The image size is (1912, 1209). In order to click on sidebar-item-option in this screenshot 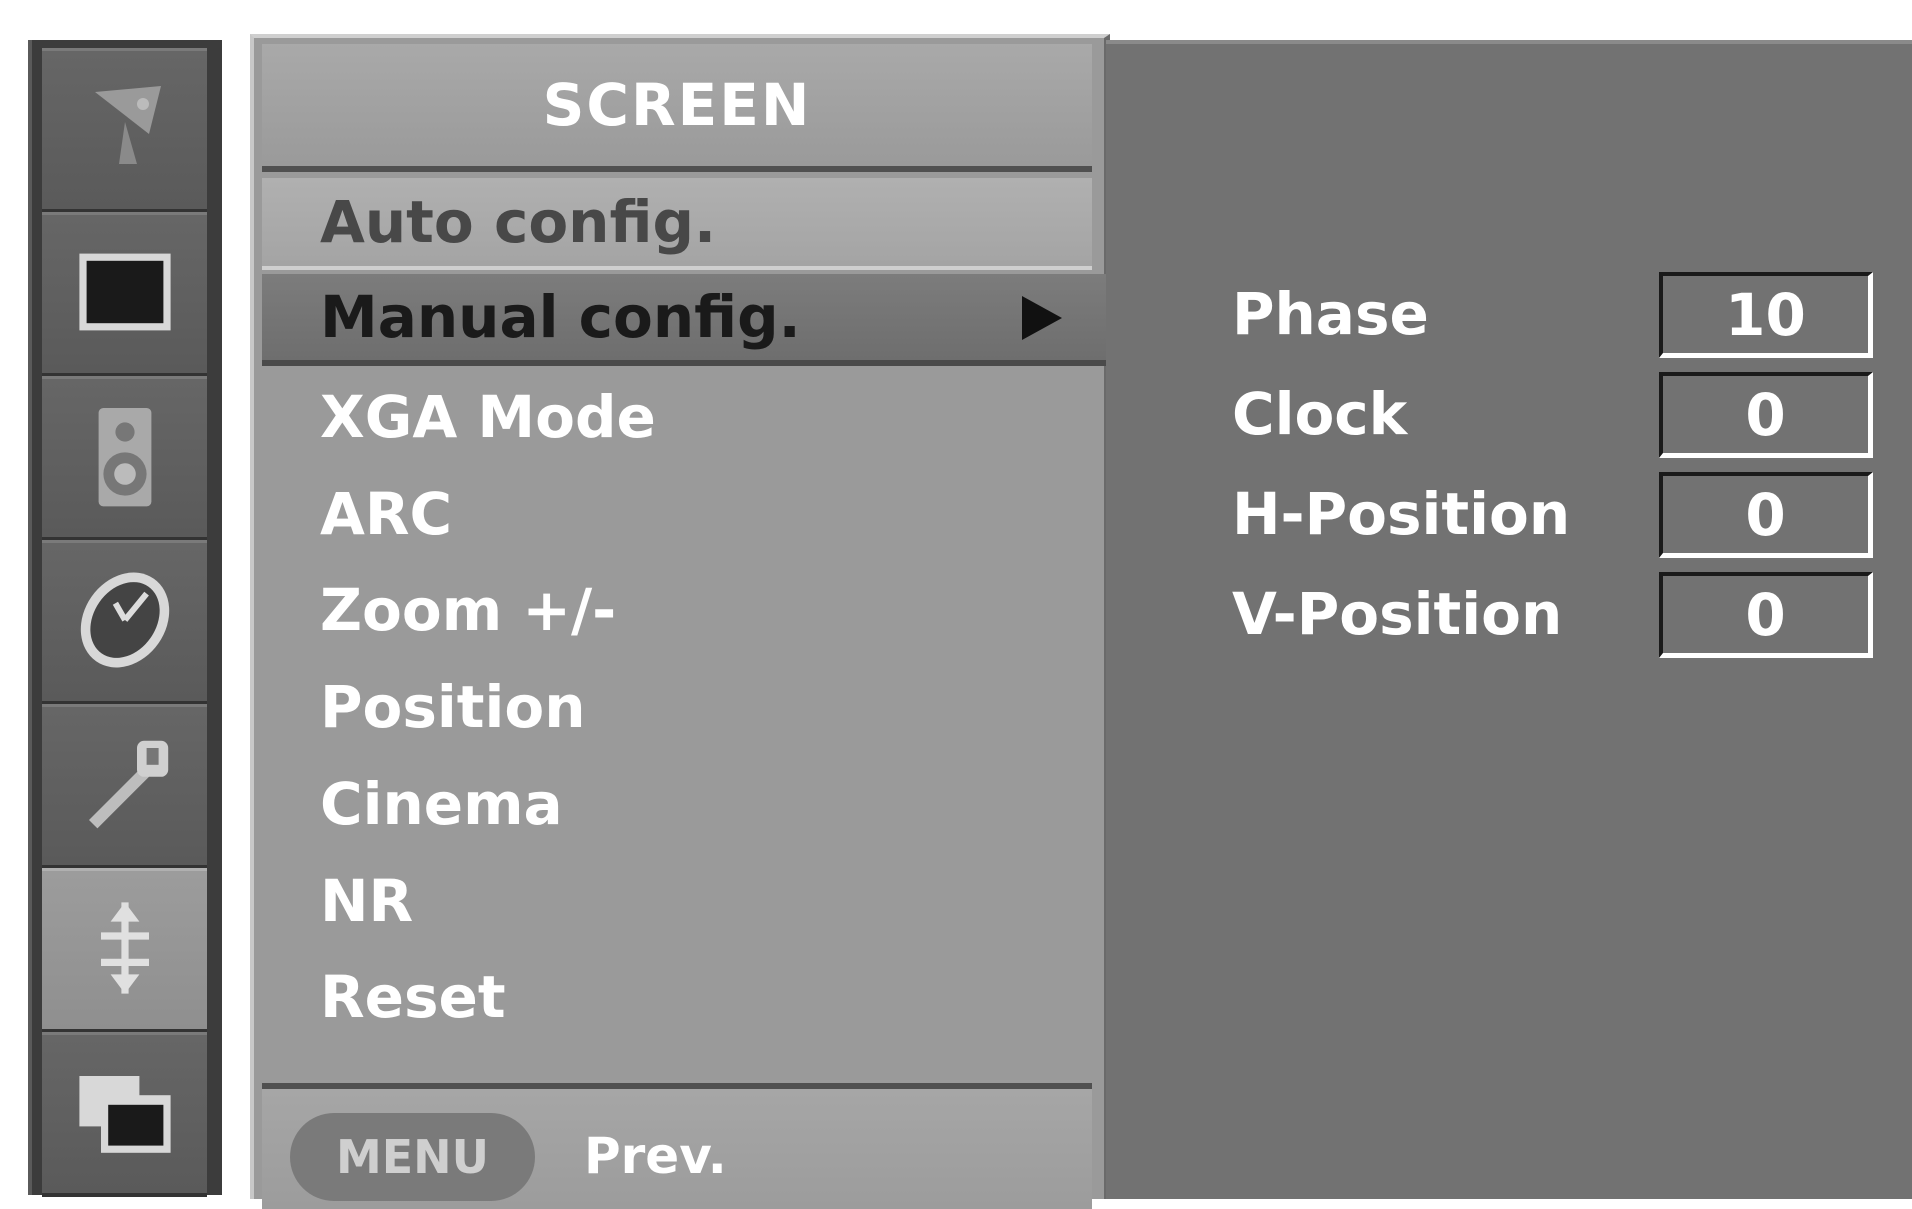, I will do `click(124, 786)`.